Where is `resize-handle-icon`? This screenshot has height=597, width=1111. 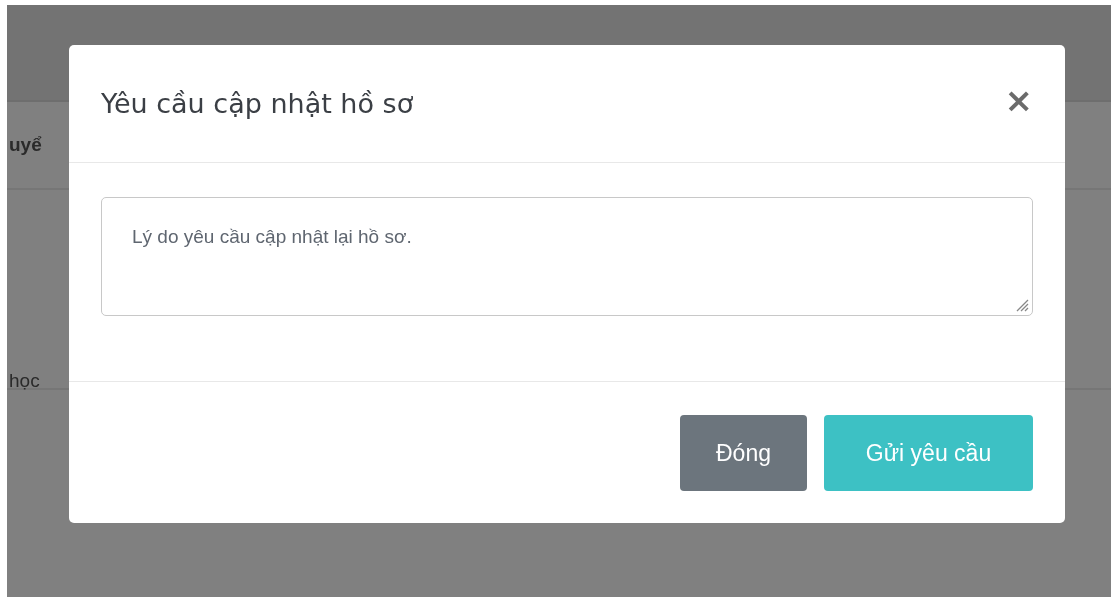
resize-handle-icon is located at coordinates (1022, 305).